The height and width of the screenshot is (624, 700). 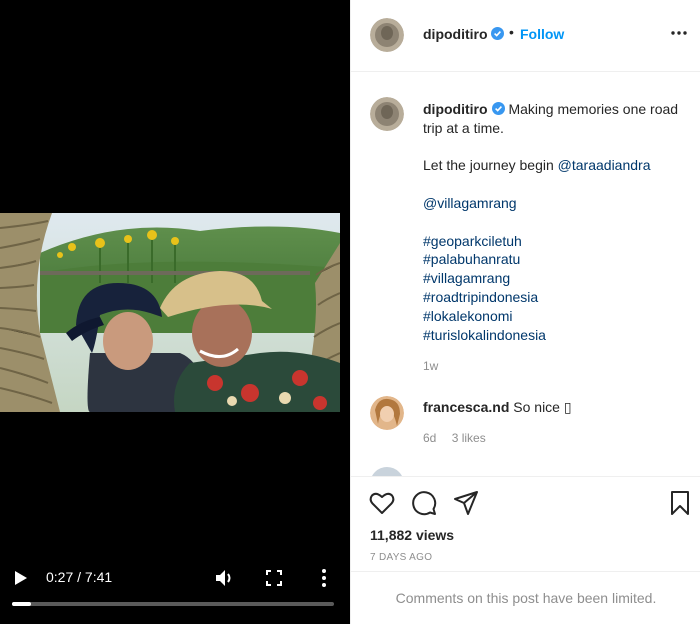 I want to click on post-date: 7 DAYS AGO, so click(x=401, y=557).